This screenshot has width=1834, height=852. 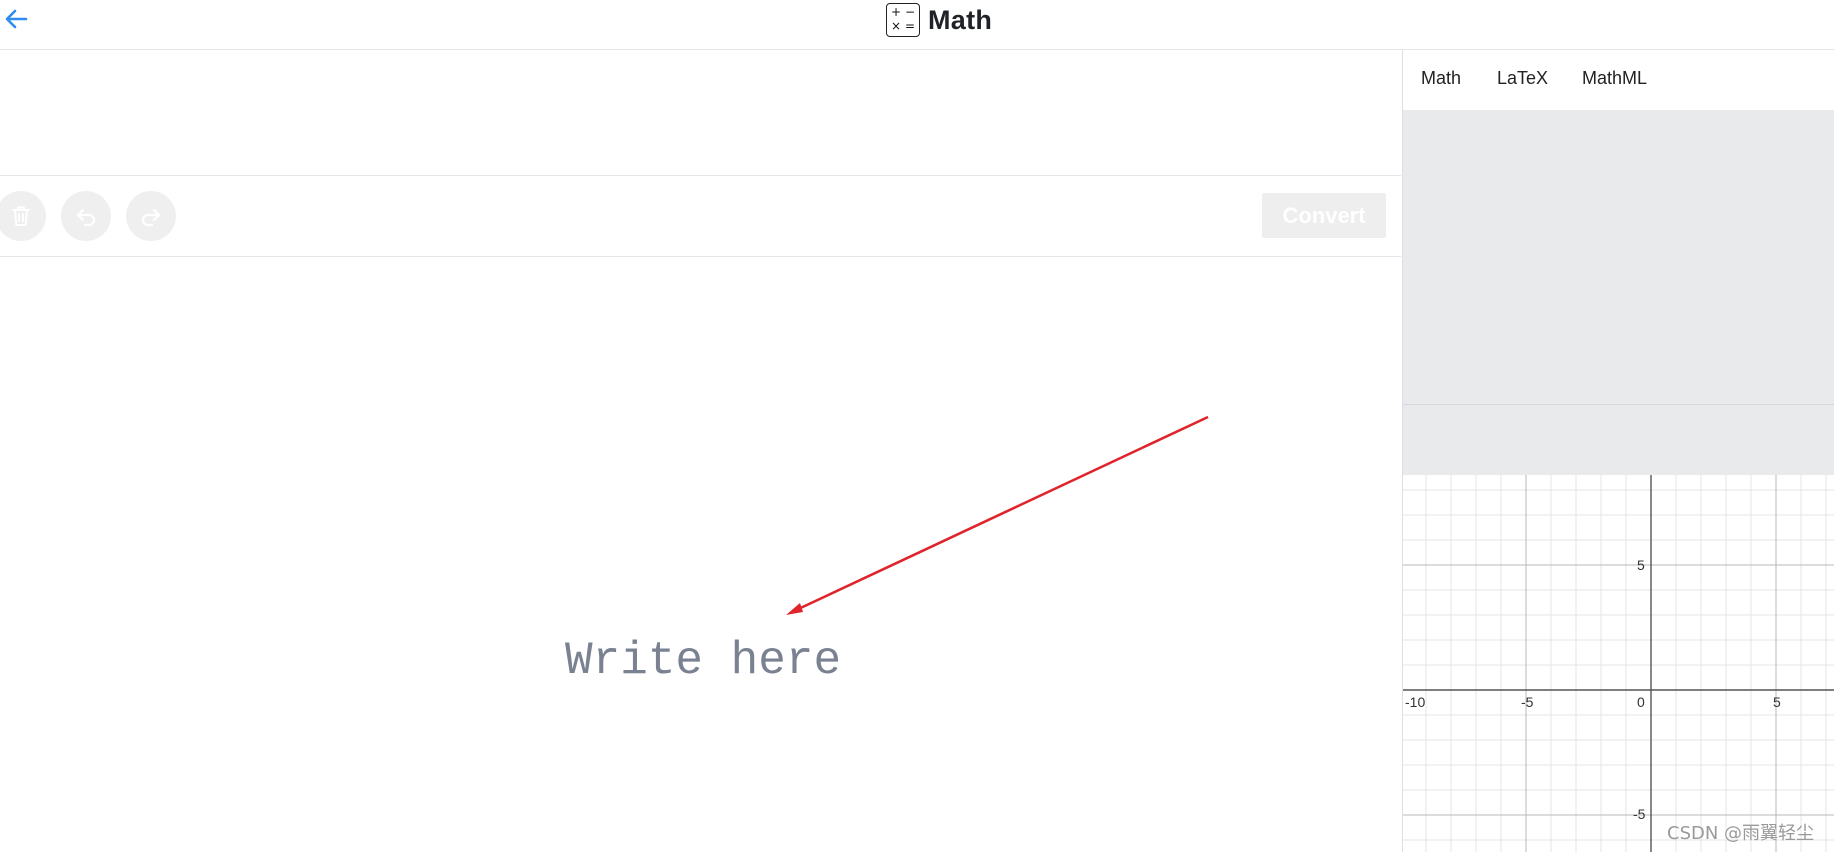 I want to click on convert-button: Convert, so click(x=1324, y=215).